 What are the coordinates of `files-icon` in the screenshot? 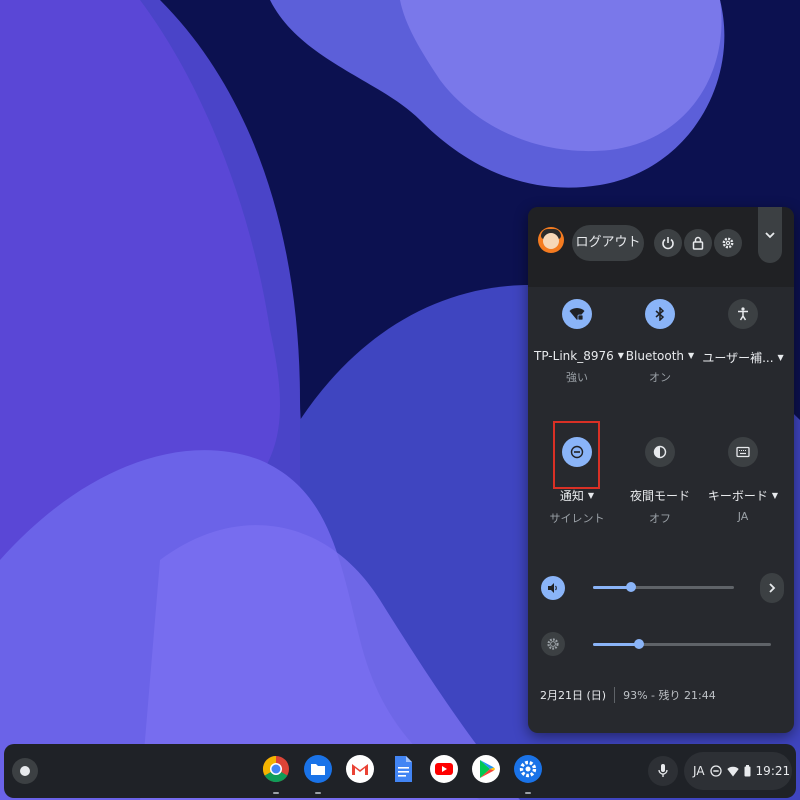 It's located at (318, 769).